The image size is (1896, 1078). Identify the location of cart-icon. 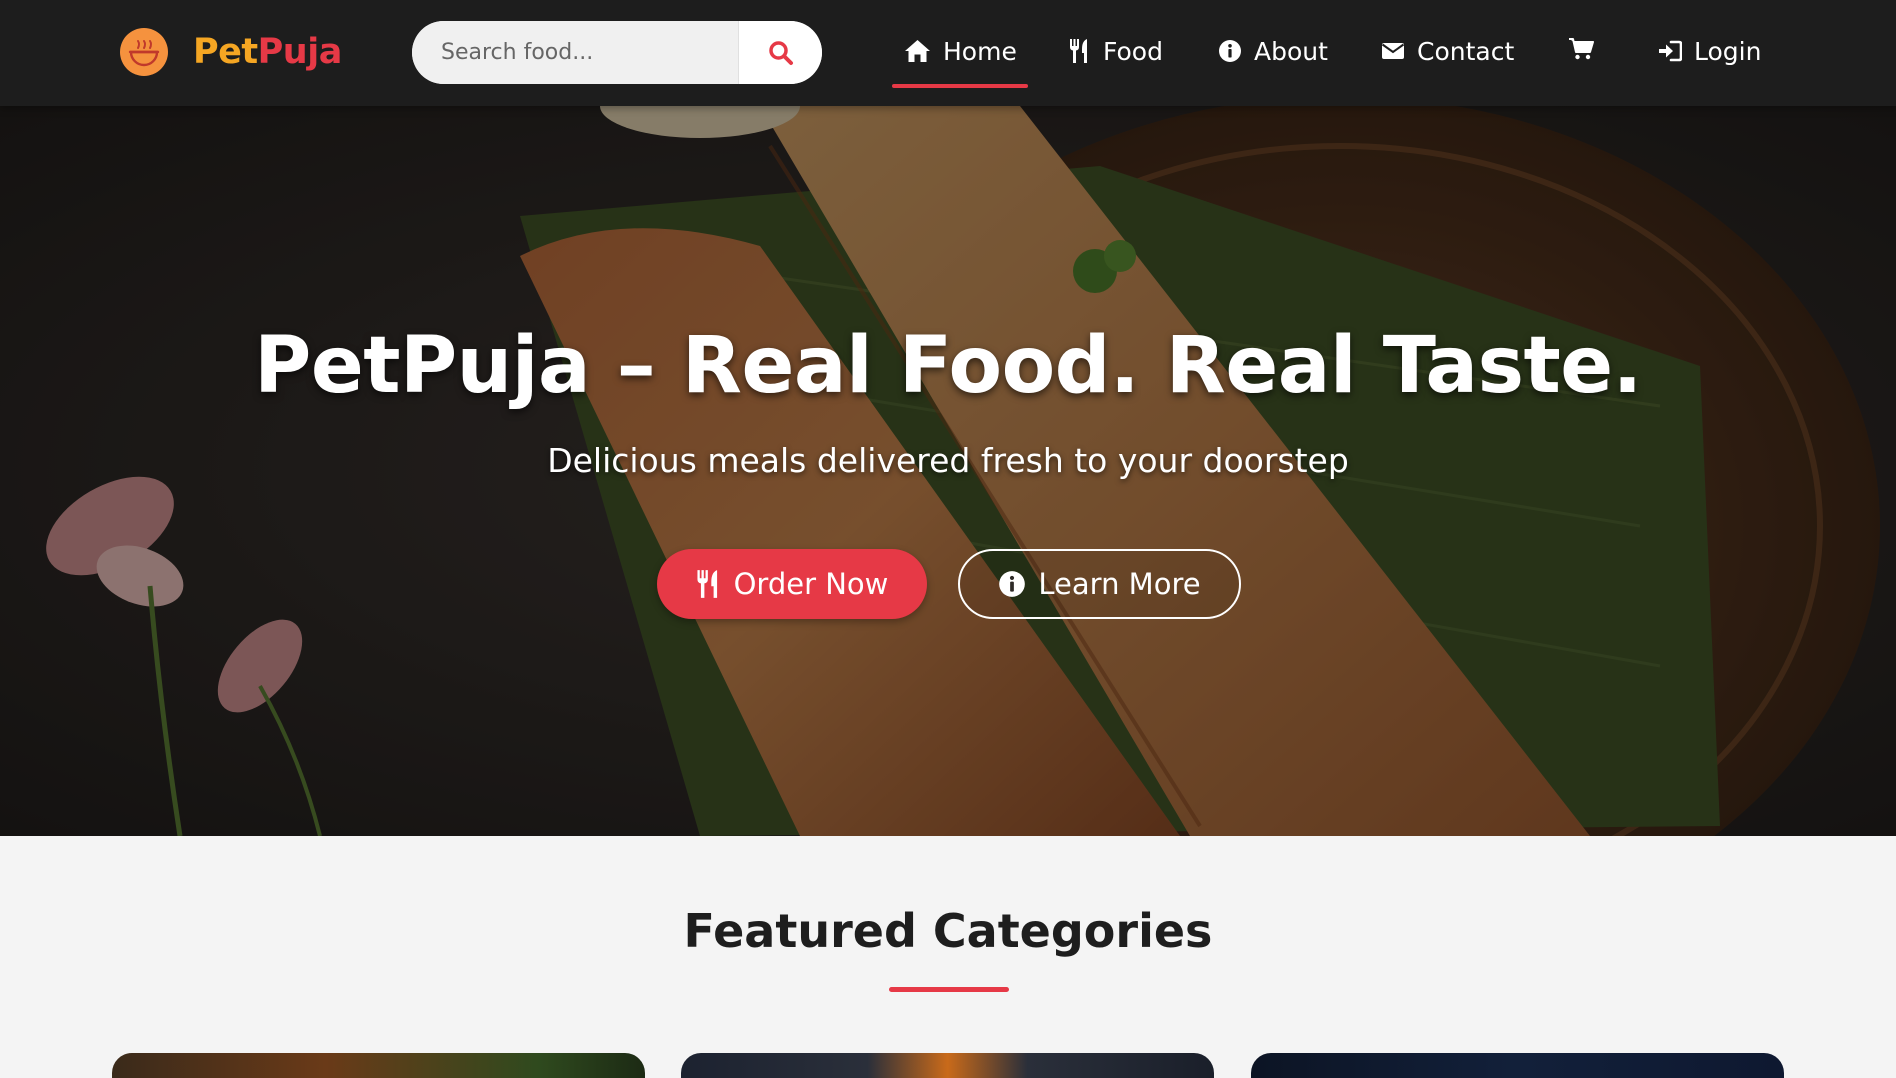
(1581, 49).